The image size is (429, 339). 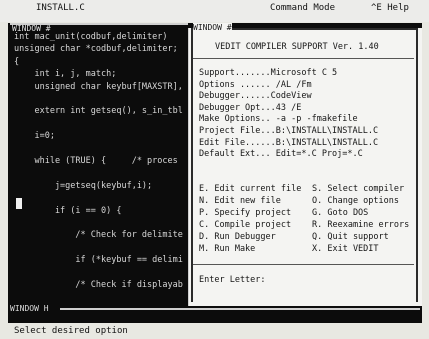 I want to click on code-line: int i, j, match;, so click(x=65, y=74).